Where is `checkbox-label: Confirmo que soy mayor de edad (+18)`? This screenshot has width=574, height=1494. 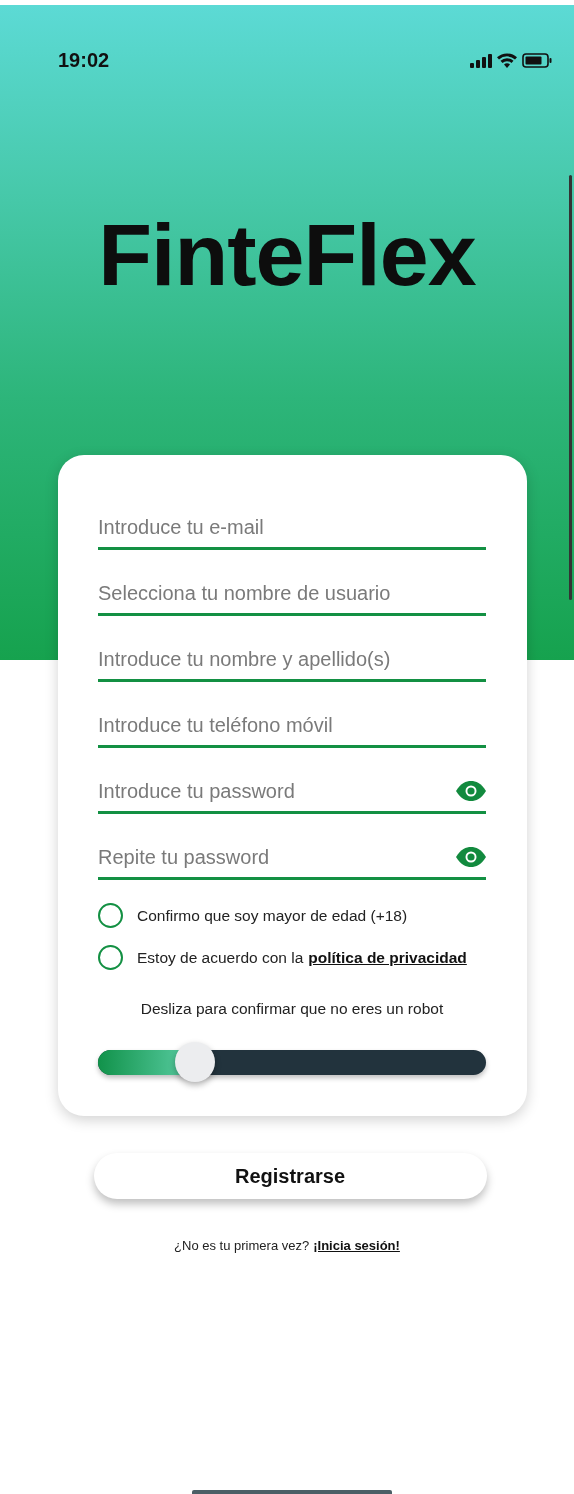 checkbox-label: Confirmo que soy mayor de edad (+18) is located at coordinates (272, 915).